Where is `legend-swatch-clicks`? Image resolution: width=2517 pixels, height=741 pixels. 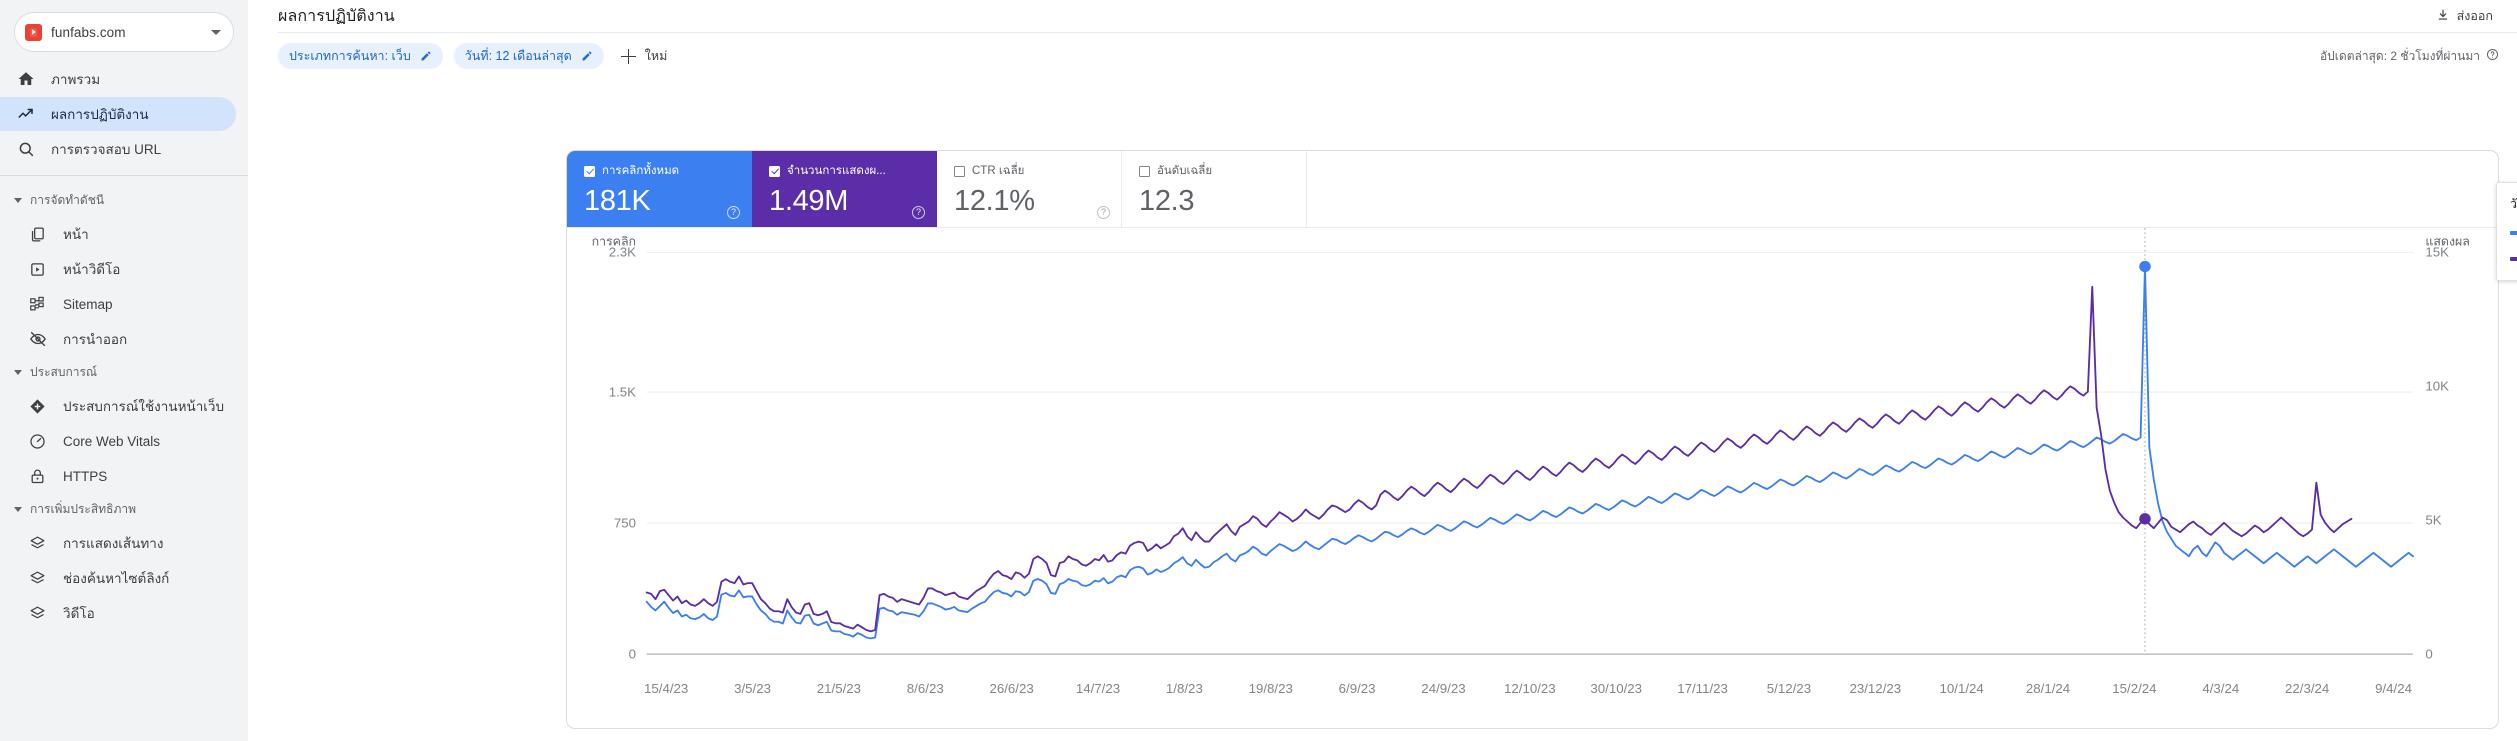 legend-swatch-clicks is located at coordinates (2513, 232).